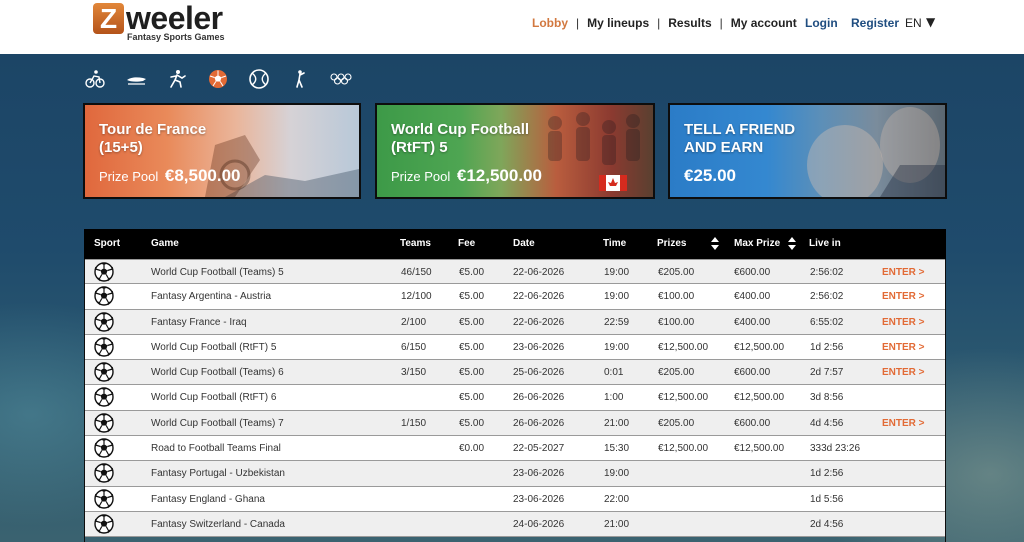  What do you see at coordinates (875, 23) in the screenshot?
I see `register-link: Register` at bounding box center [875, 23].